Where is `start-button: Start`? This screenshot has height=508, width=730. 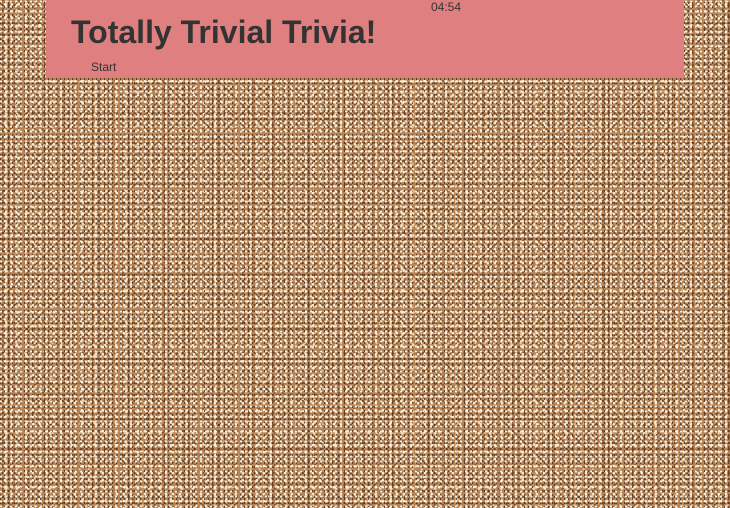
start-button: Start is located at coordinates (103, 67).